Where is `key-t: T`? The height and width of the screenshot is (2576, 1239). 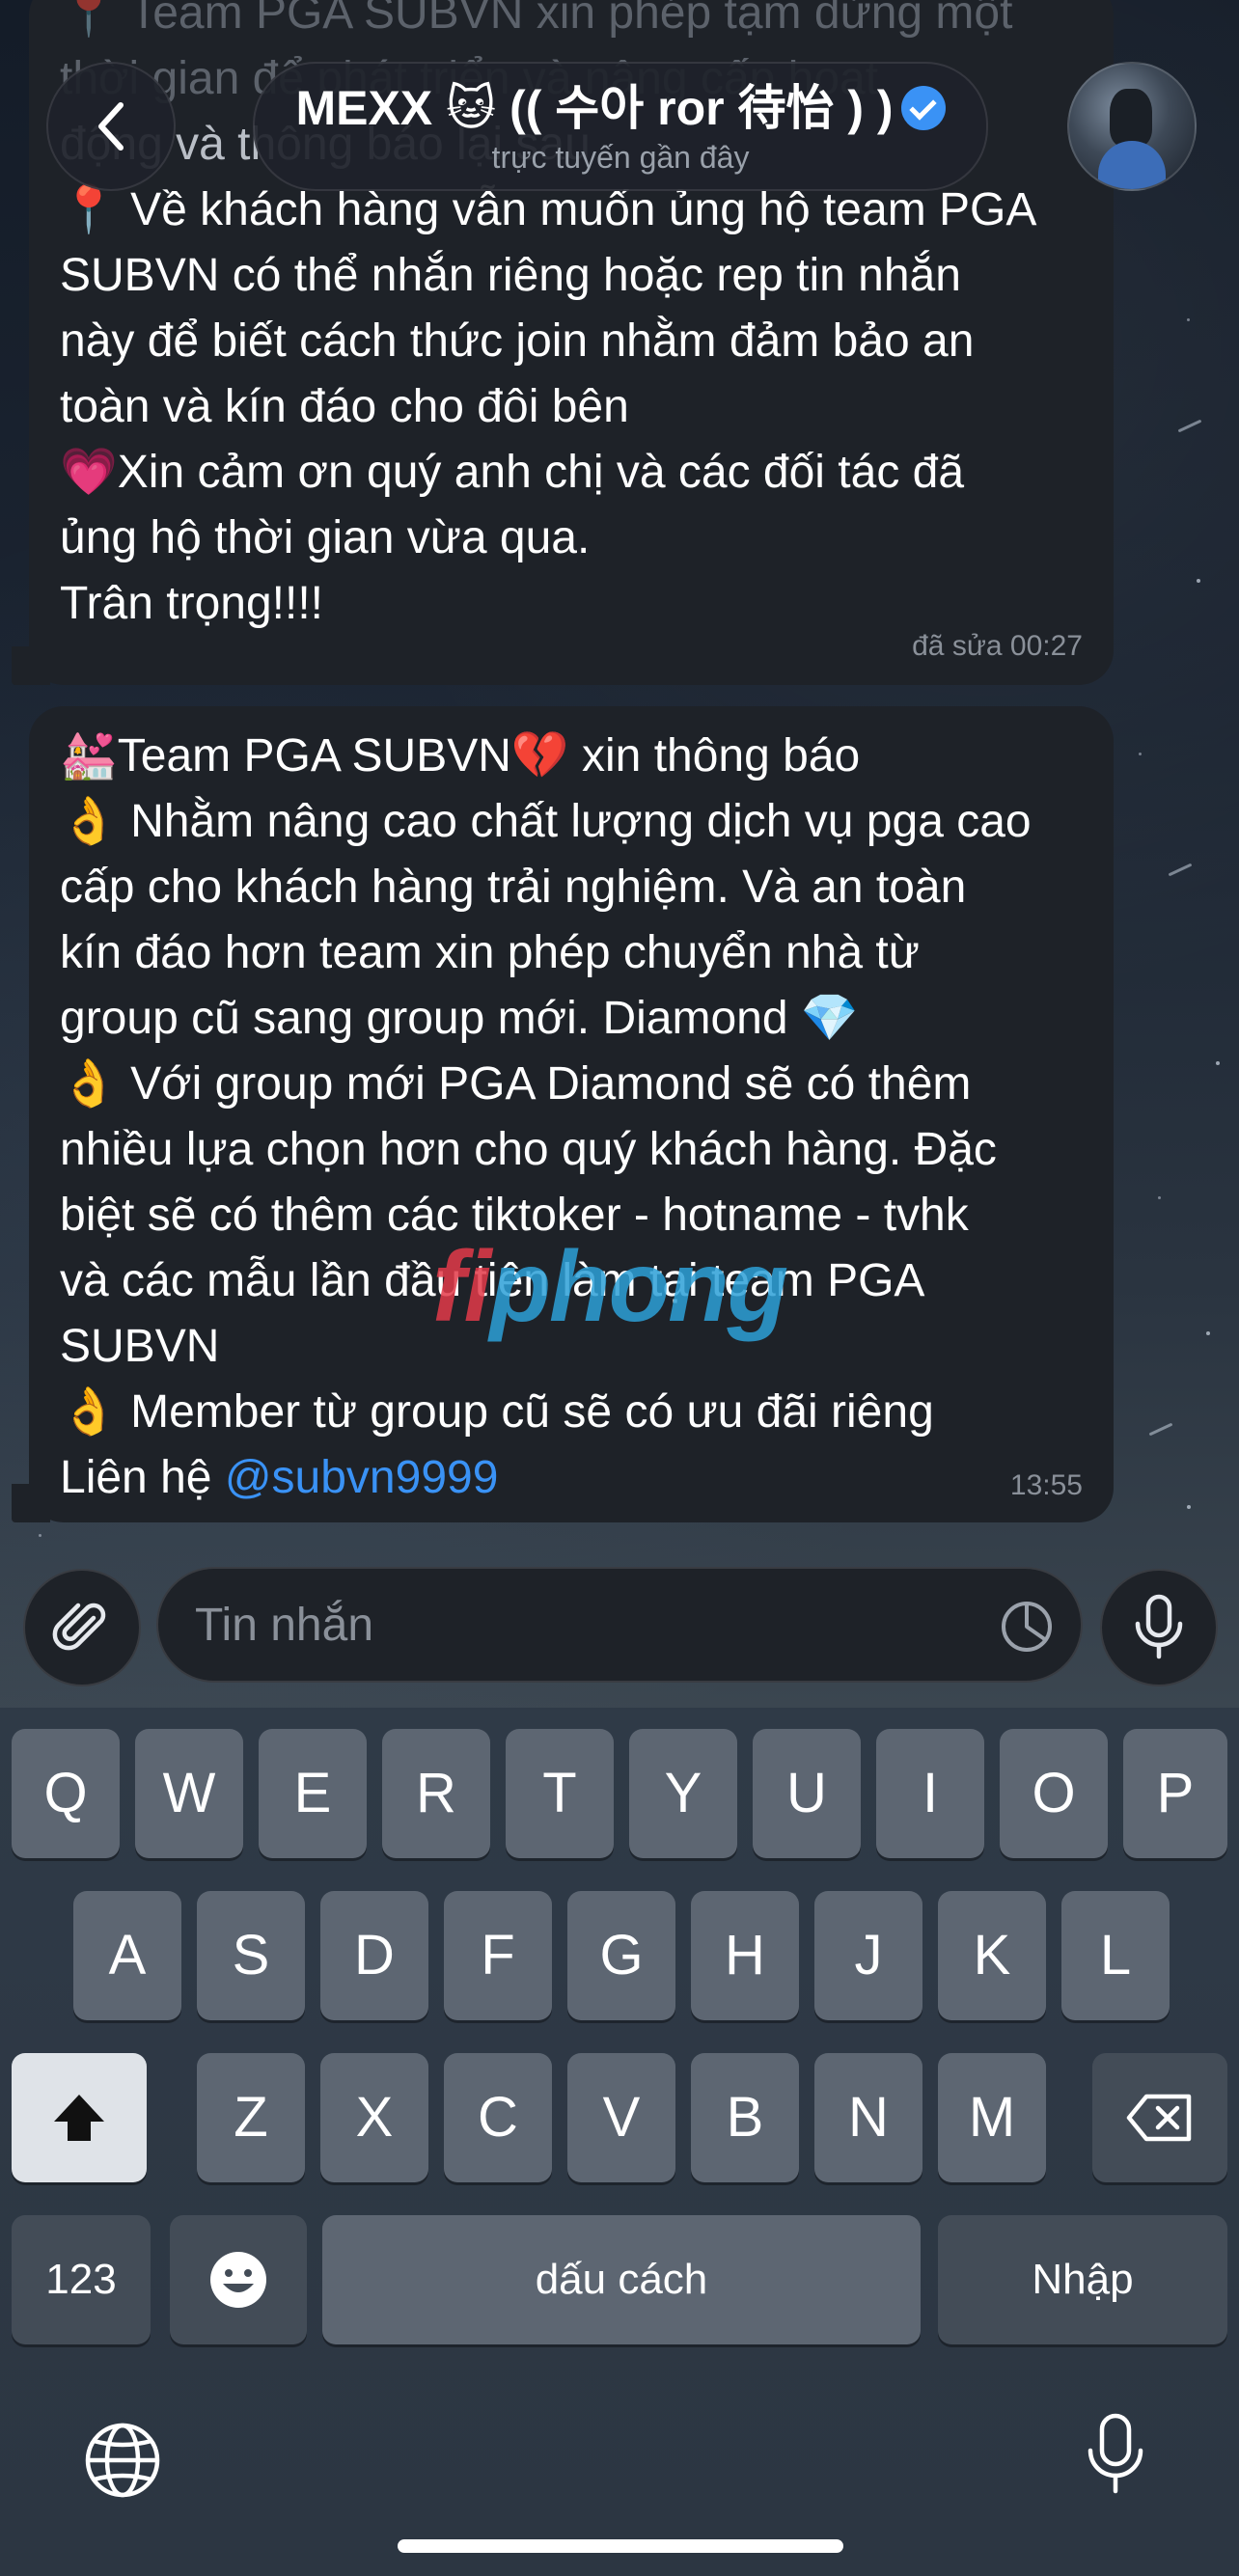 key-t: T is located at coordinates (560, 1794).